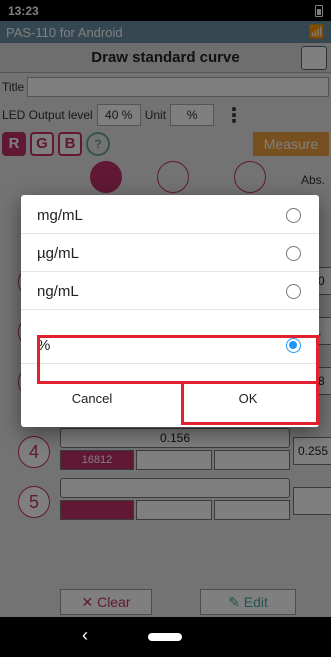 The width and height of the screenshot is (331, 657). Describe the element at coordinates (170, 215) in the screenshot. I see `unit-option-mg-ml: mg/mL` at that location.